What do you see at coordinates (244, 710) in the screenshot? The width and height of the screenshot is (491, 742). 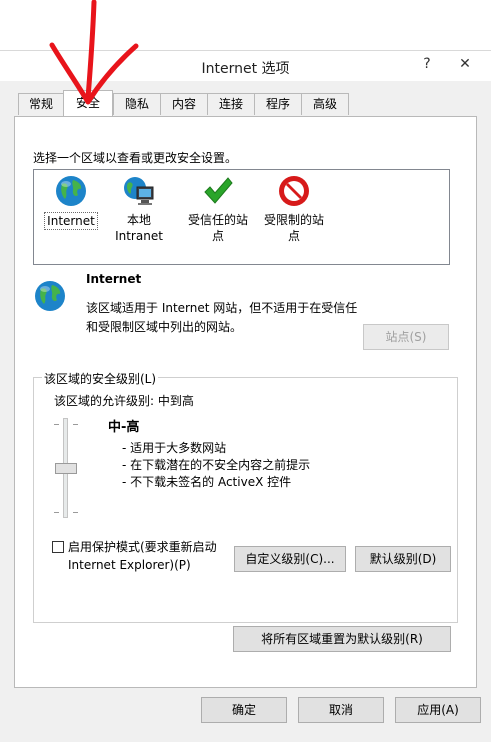 I see `ok-button: 确定` at bounding box center [244, 710].